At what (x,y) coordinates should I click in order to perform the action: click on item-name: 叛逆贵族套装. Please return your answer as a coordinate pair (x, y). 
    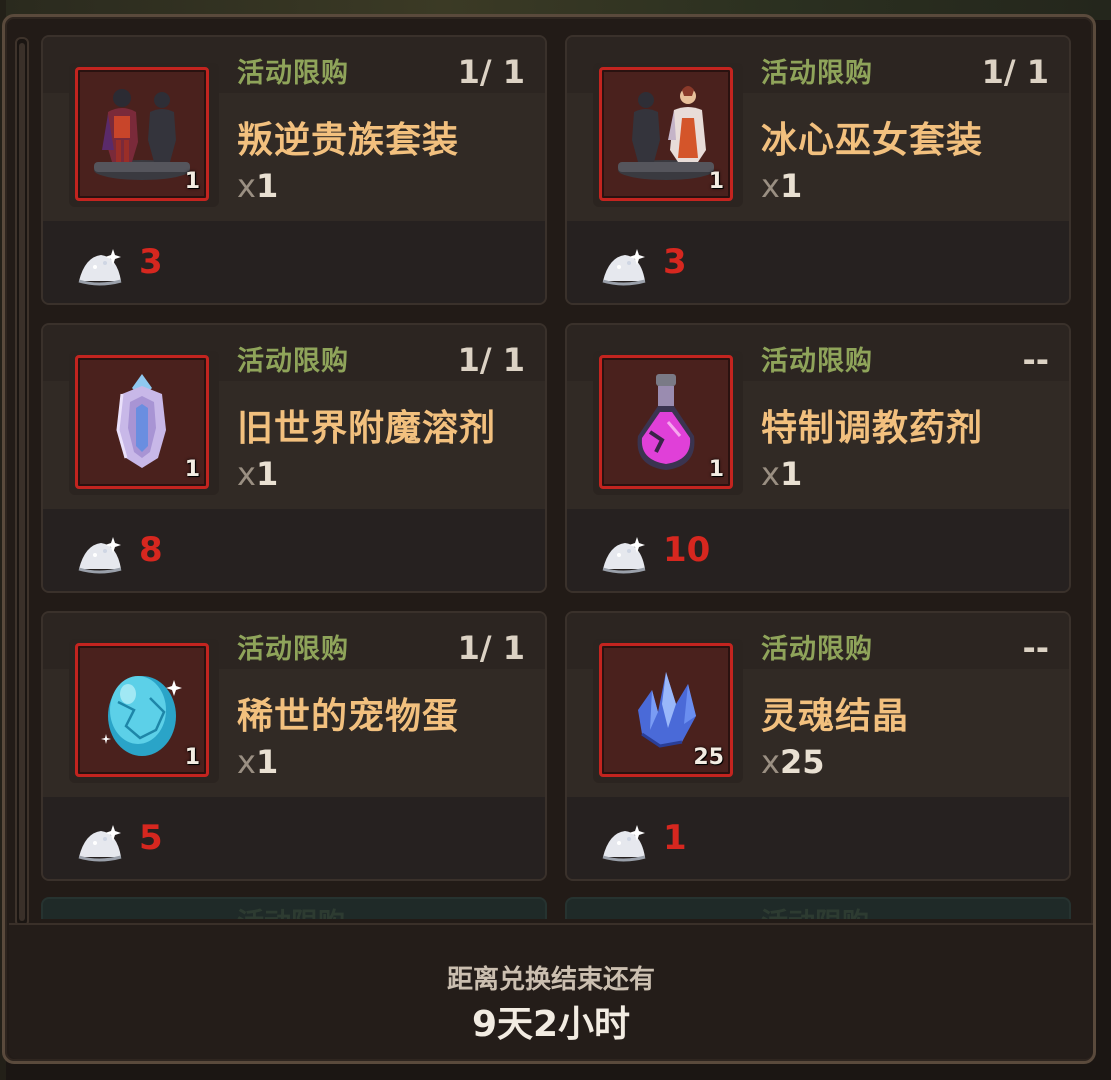
    Looking at the image, I should click on (348, 140).